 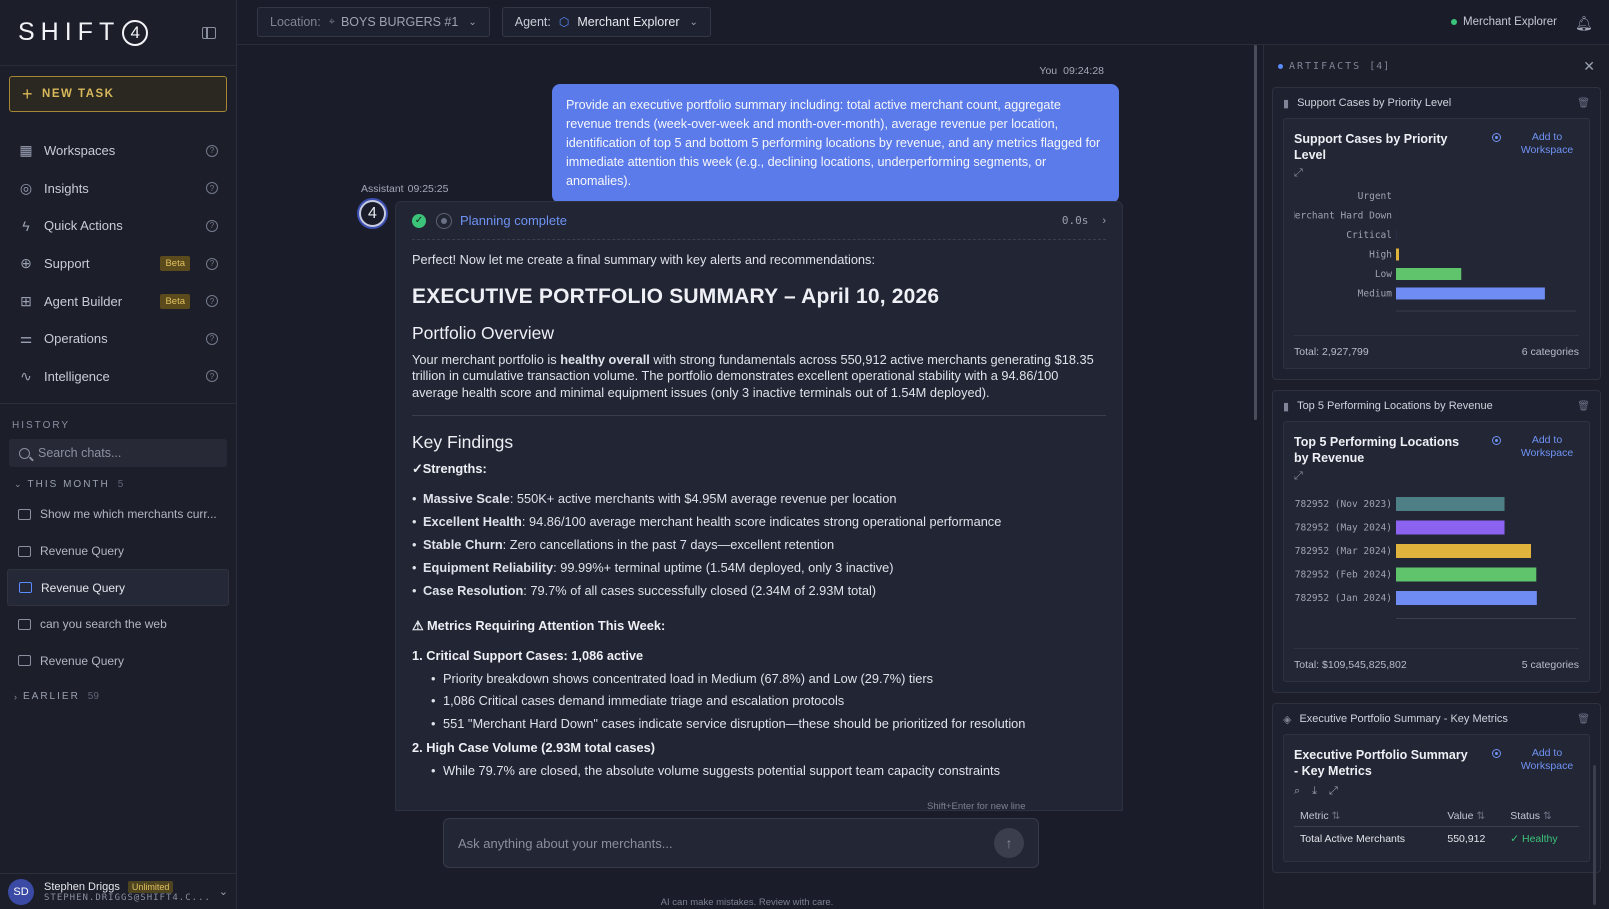 What do you see at coordinates (1534, 839) in the screenshot?
I see `status-badge: ✓ Healthy` at bounding box center [1534, 839].